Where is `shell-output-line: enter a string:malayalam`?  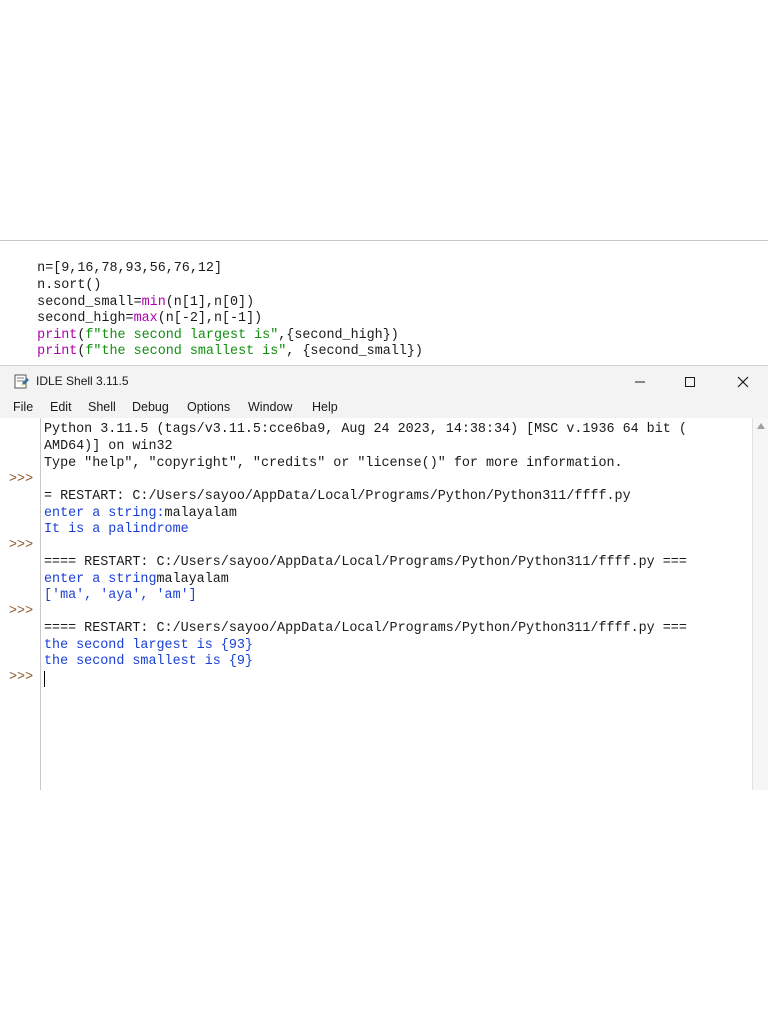 shell-output-line: enter a string:malayalam is located at coordinates (140, 513).